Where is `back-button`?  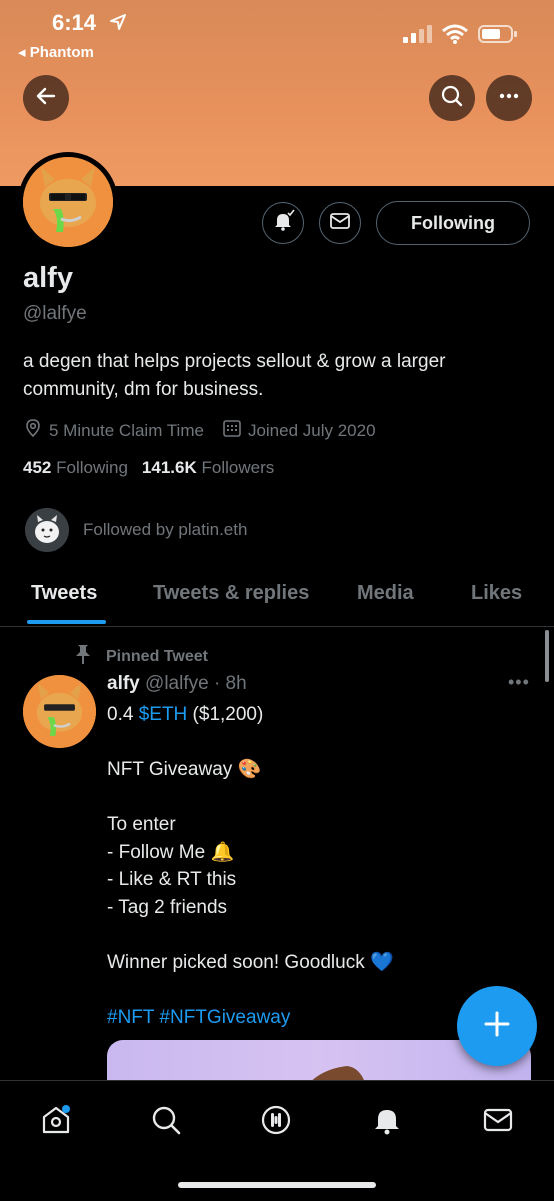
back-button is located at coordinates (46, 98).